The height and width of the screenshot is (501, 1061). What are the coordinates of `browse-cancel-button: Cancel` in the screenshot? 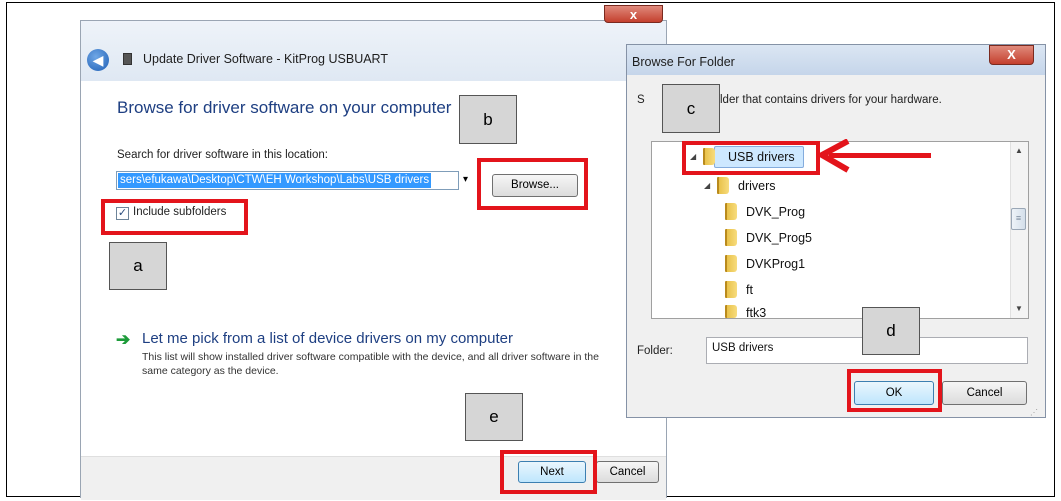 It's located at (984, 393).